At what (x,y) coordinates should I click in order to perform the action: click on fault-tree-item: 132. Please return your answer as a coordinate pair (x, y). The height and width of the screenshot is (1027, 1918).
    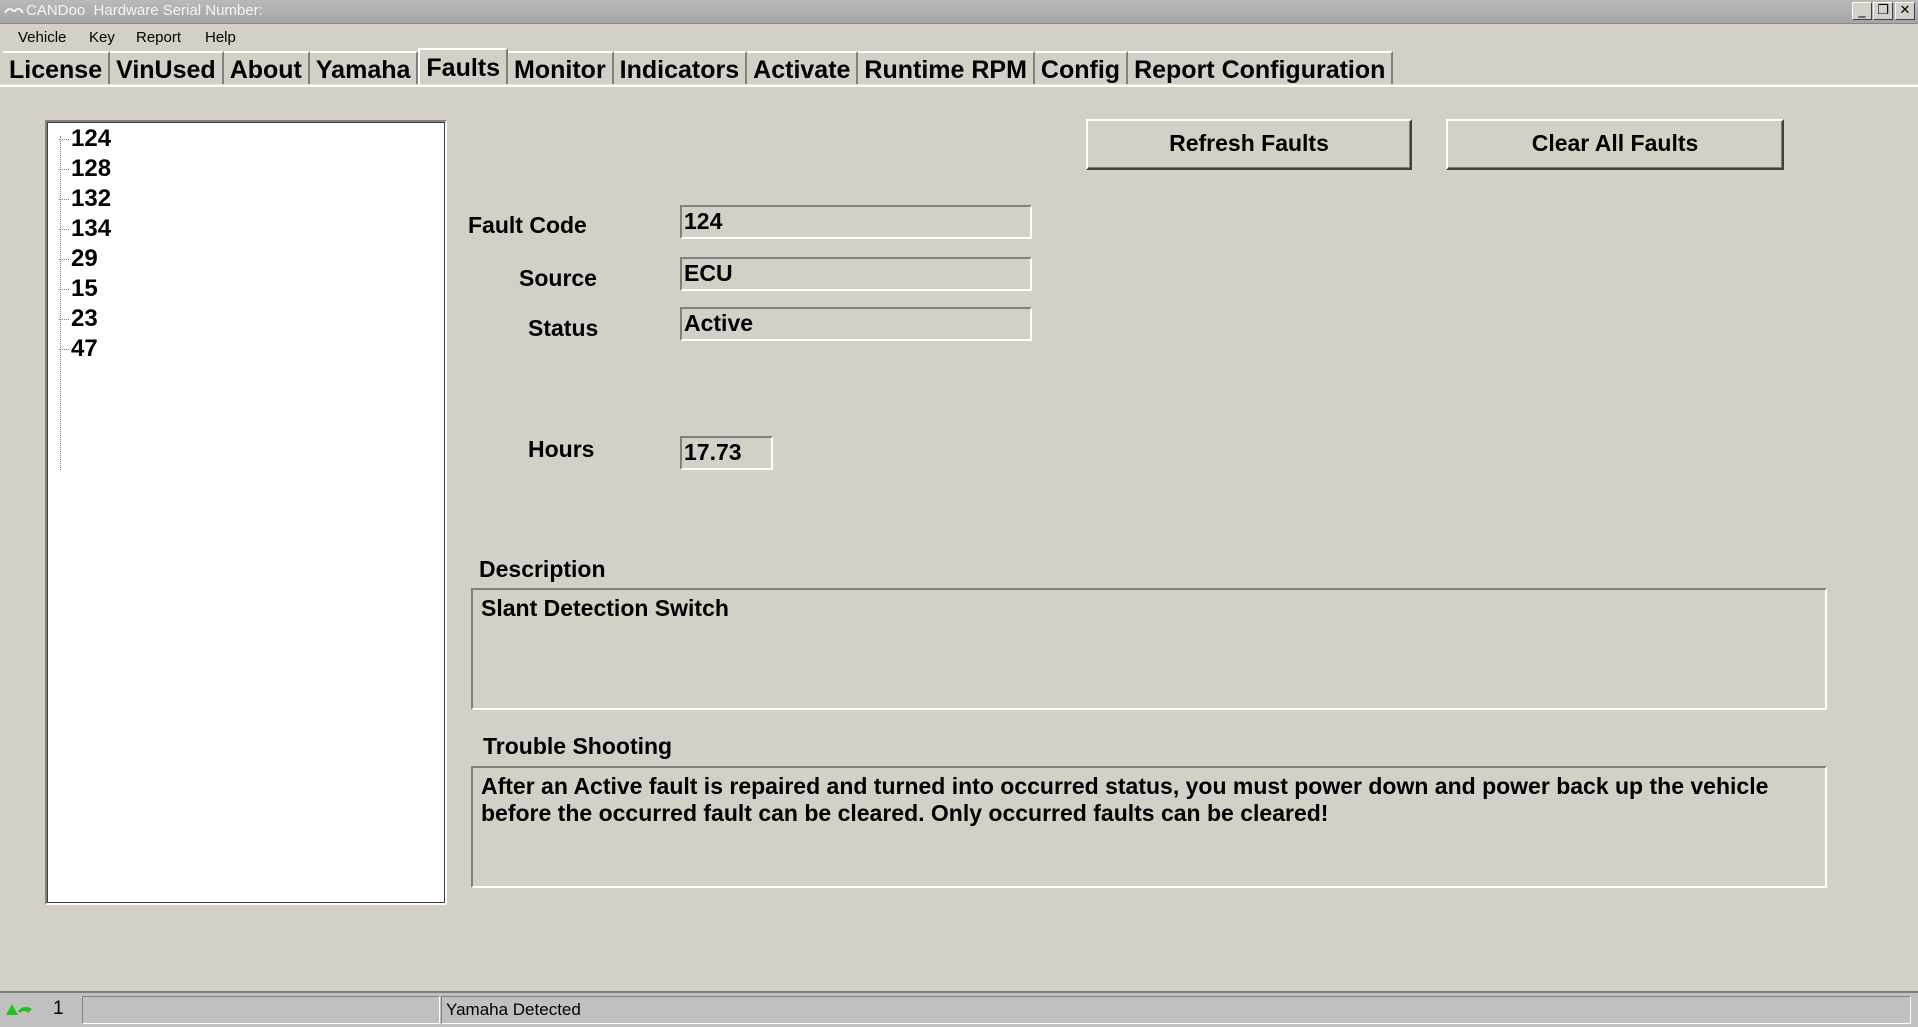
    Looking at the image, I should click on (85, 199).